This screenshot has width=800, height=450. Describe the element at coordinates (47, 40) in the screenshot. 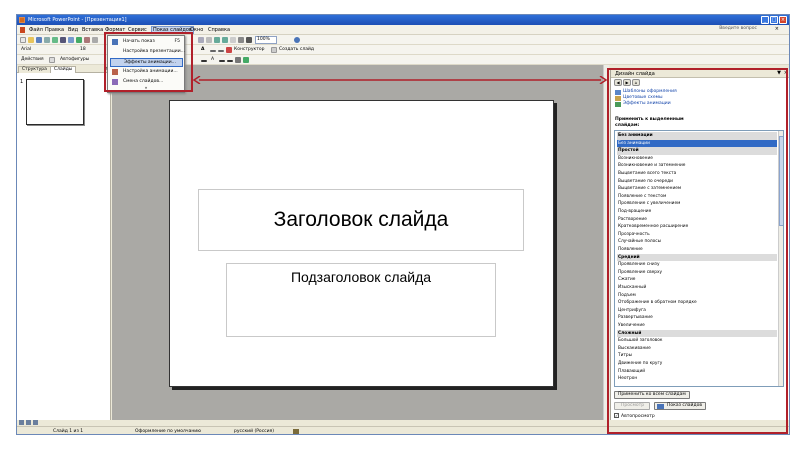

I see `permission-icon` at that location.